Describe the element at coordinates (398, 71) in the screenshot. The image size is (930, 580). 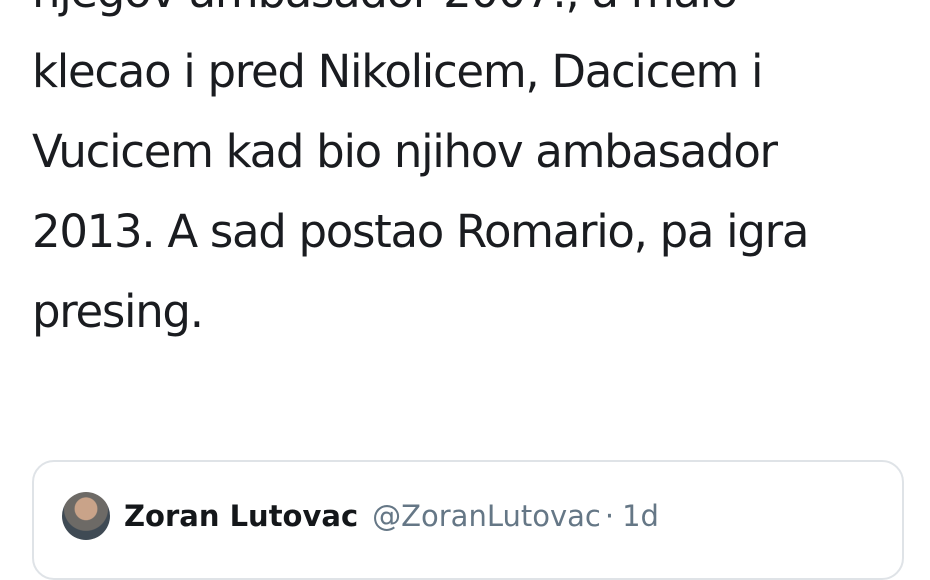
I see `tweet-text-line: klecao i pred Nikolicem, Dacicem i` at that location.